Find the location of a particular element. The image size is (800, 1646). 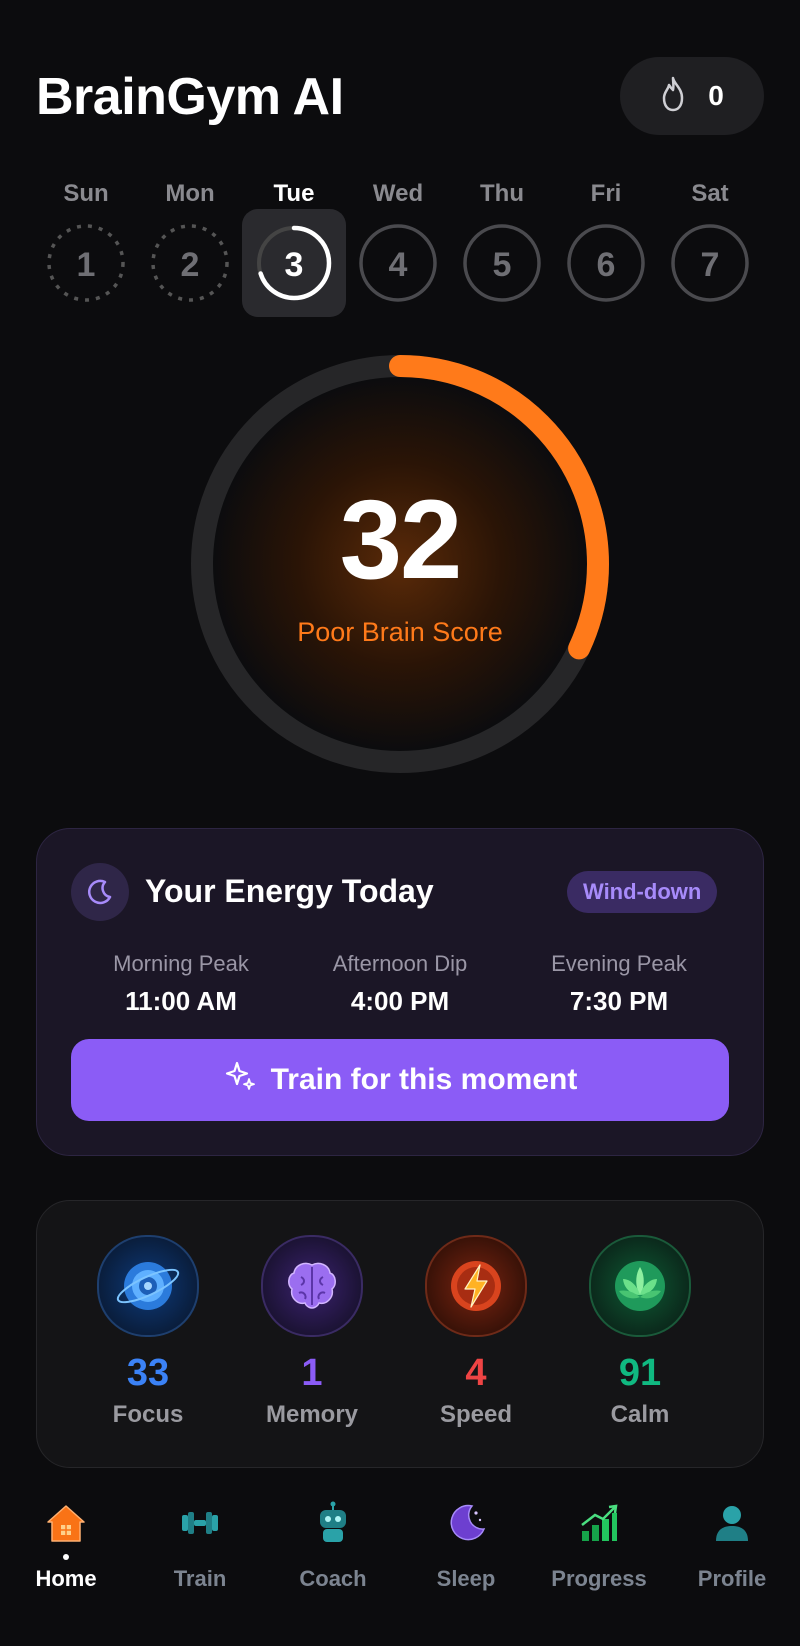

nav-coach: Coach is located at coordinates (333, 1546).